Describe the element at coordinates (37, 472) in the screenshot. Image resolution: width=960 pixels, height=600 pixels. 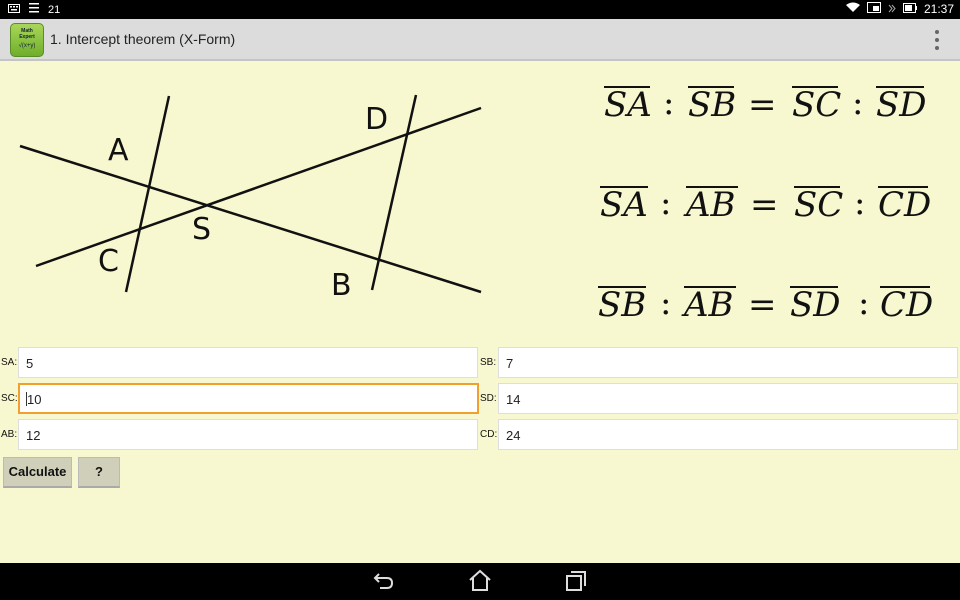
I see `calculate-button: Calculate` at that location.